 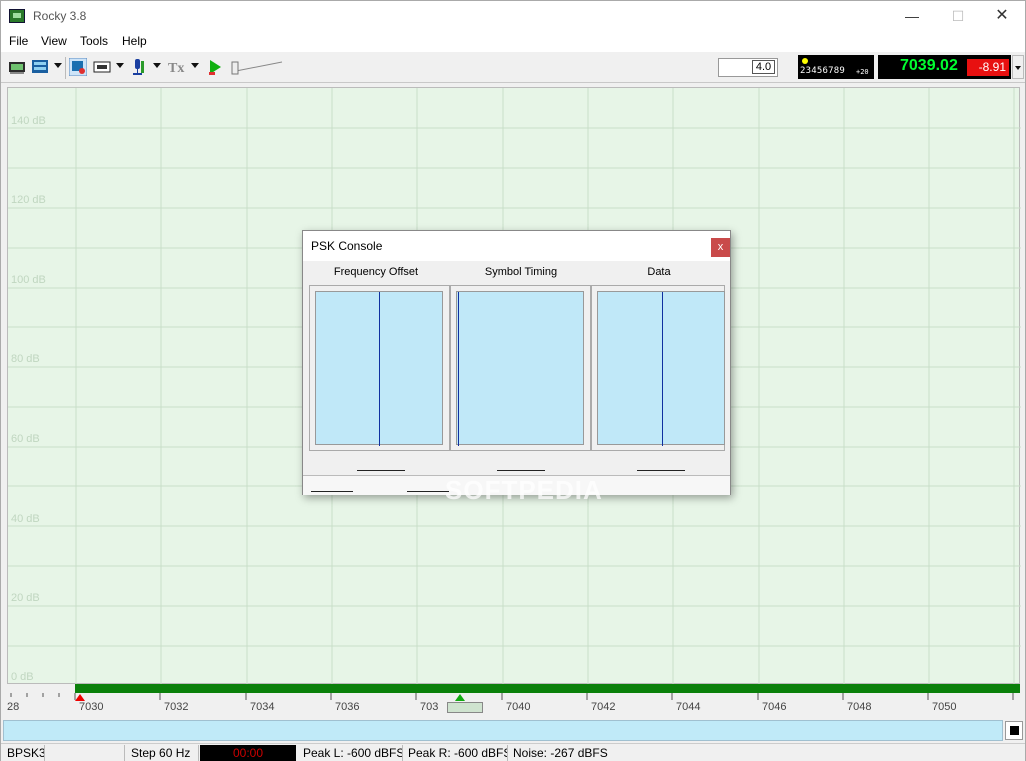 I want to click on peak-left-status: Peak L: -600 dBFS, so click(x=351, y=753).